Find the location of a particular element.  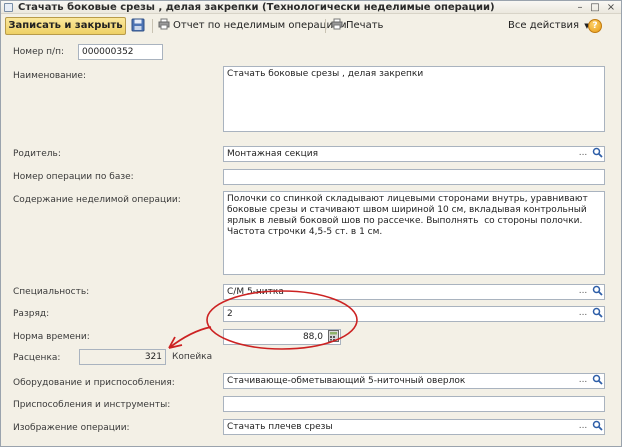

annotation-ellipse is located at coordinates (282, 320).